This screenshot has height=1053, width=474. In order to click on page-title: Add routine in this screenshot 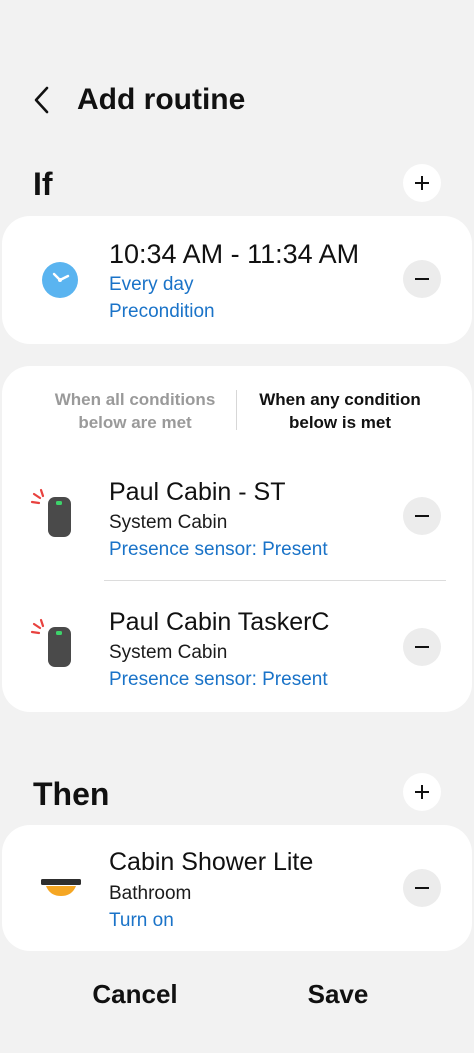, I will do `click(161, 99)`.